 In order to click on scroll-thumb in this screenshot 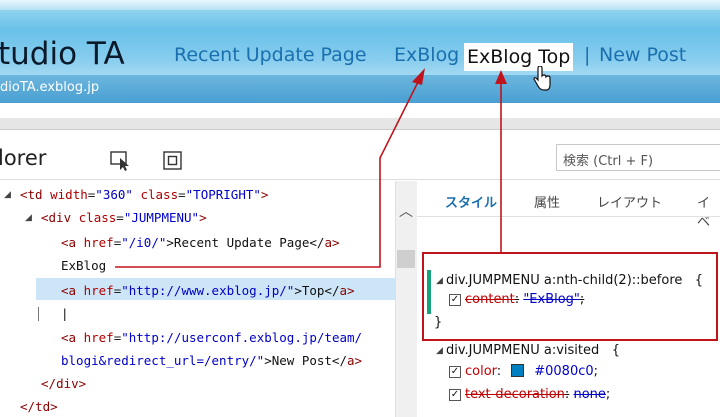, I will do `click(406, 259)`.